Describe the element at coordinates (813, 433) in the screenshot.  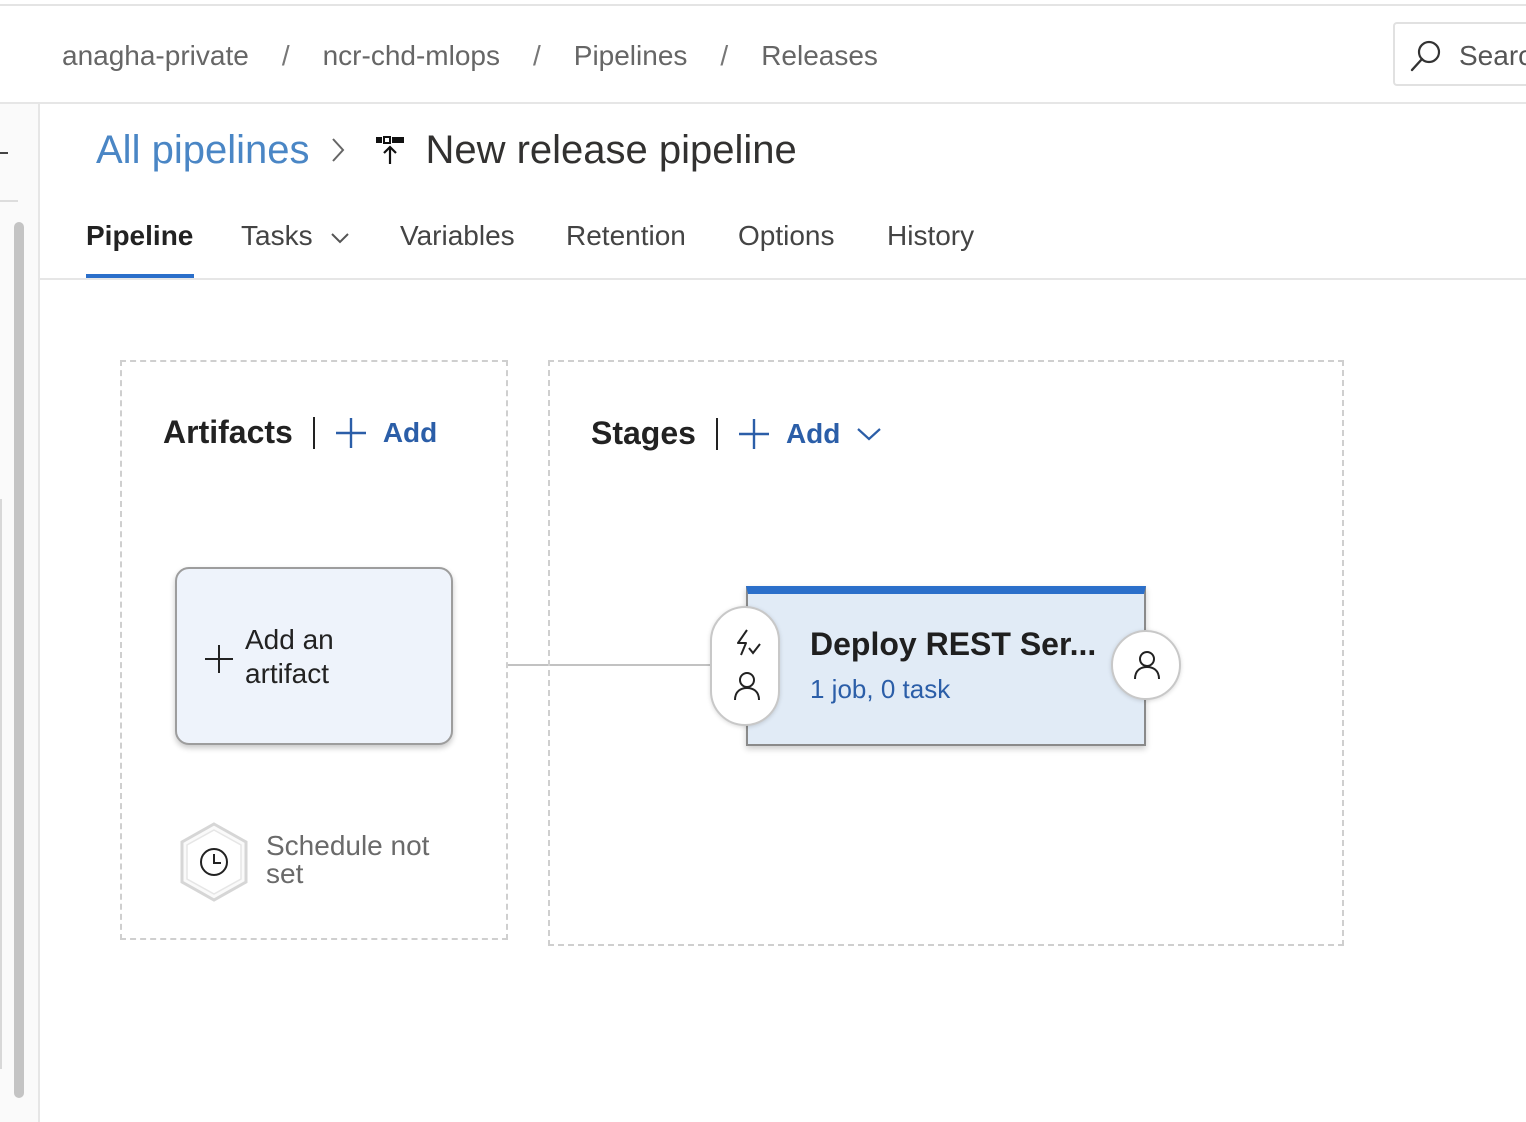
I see `add-stage-label: Add` at that location.